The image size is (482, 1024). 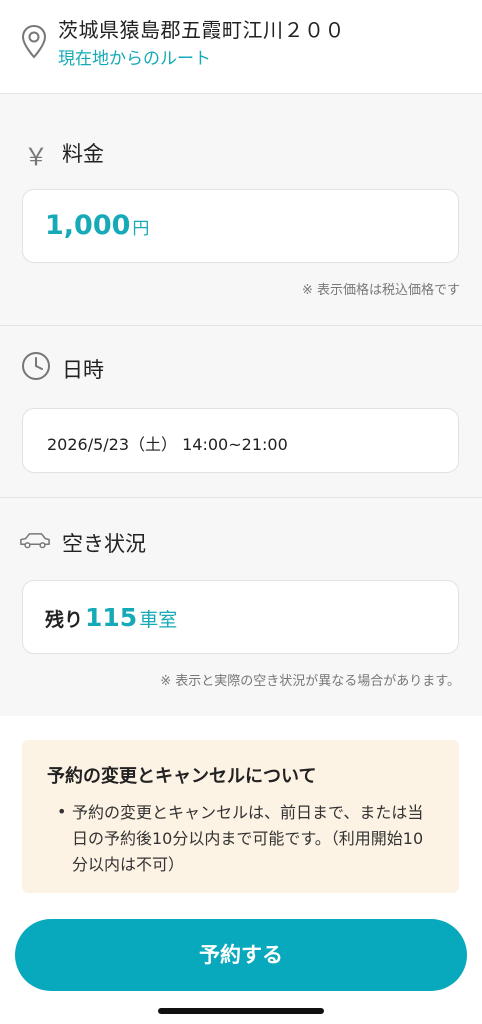 What do you see at coordinates (241, 1011) in the screenshot?
I see `home-indicator` at bounding box center [241, 1011].